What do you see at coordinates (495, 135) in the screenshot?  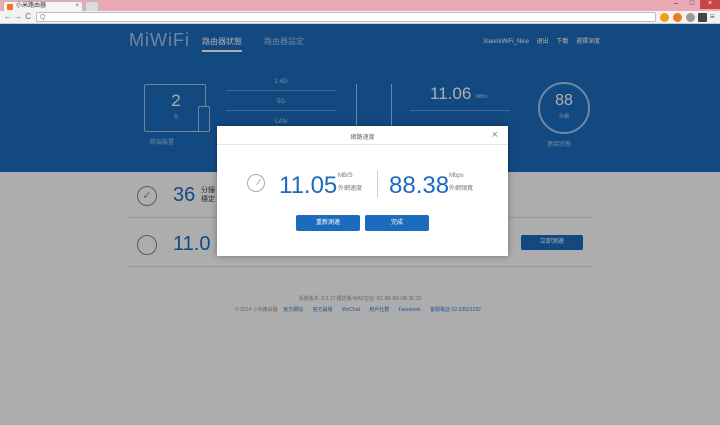 I see `close-icon: ×` at bounding box center [495, 135].